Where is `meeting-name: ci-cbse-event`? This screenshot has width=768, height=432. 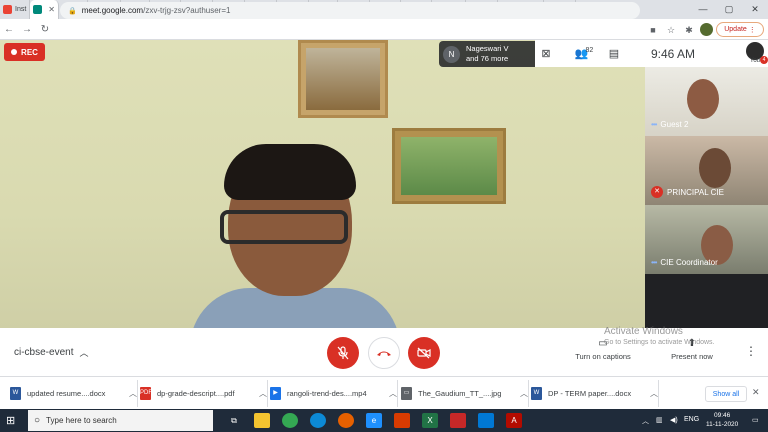 meeting-name: ci-cbse-event is located at coordinates (44, 352).